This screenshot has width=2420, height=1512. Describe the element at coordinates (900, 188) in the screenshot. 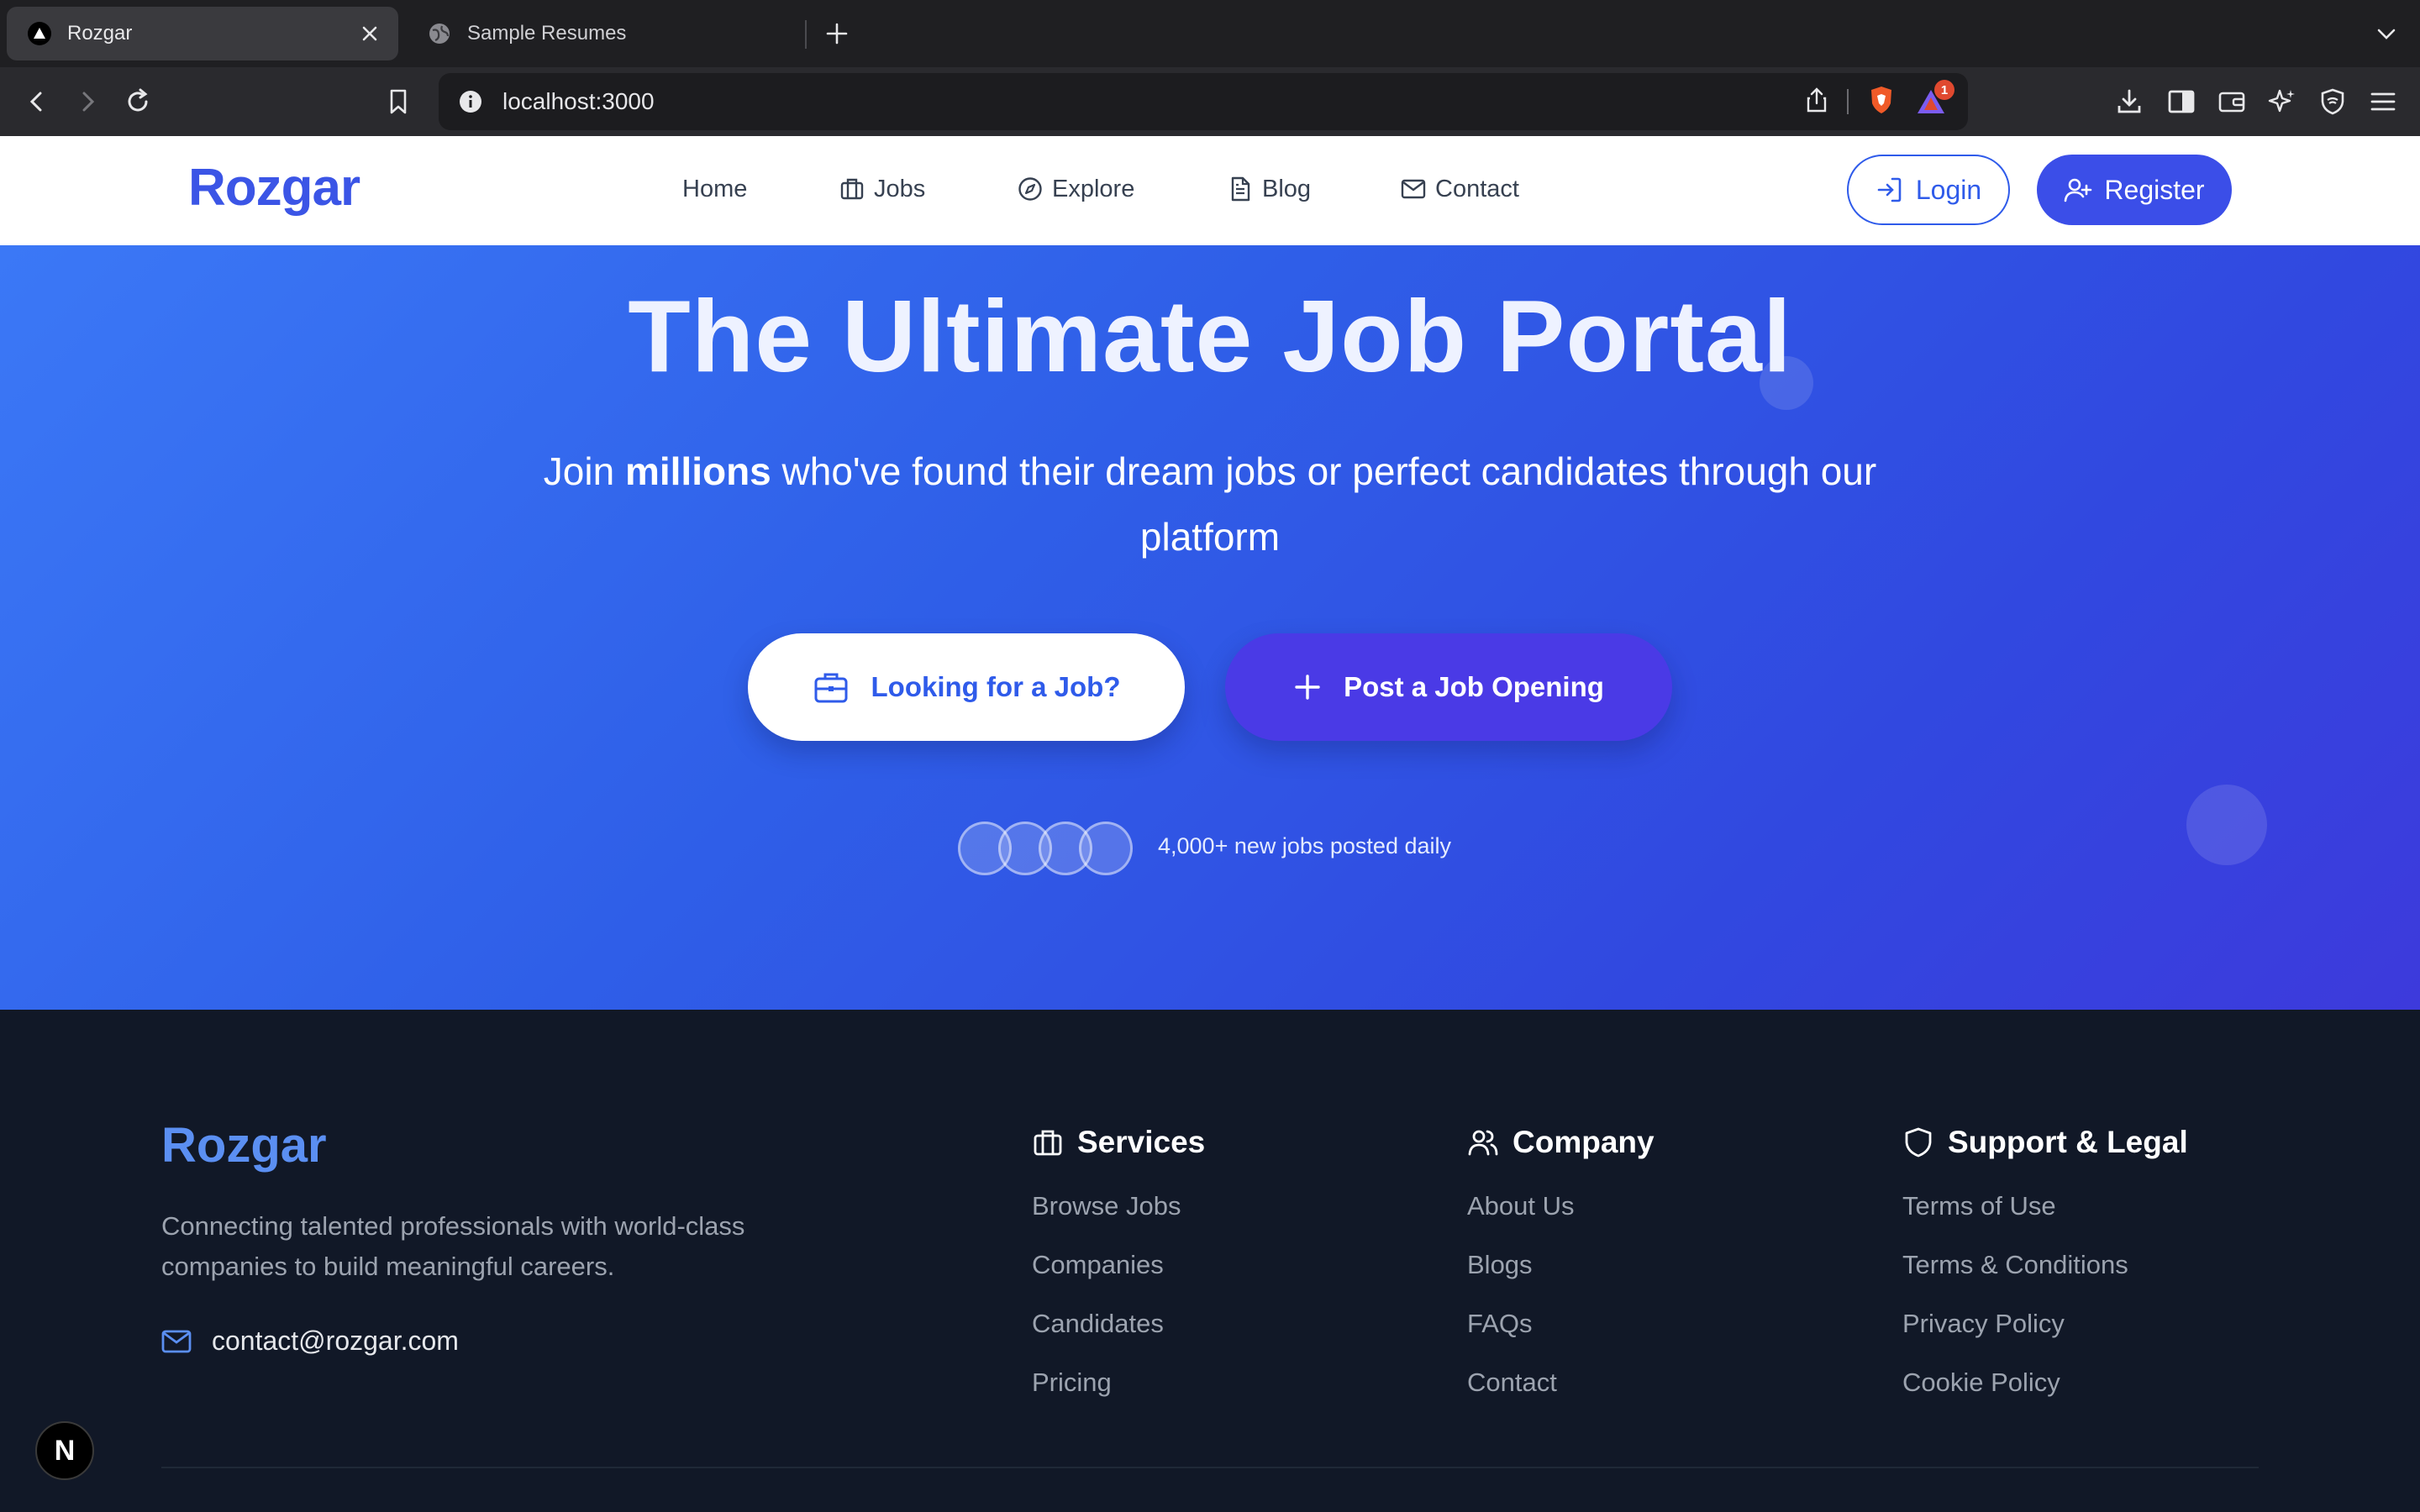

I see `nav-jobs-label: Jobs` at that location.